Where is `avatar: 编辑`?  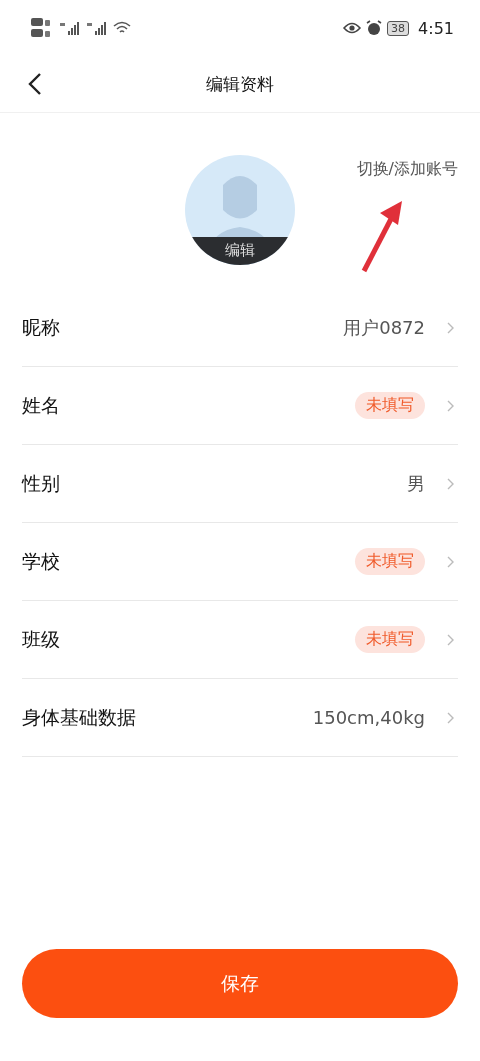
avatar: 编辑 is located at coordinates (240, 210).